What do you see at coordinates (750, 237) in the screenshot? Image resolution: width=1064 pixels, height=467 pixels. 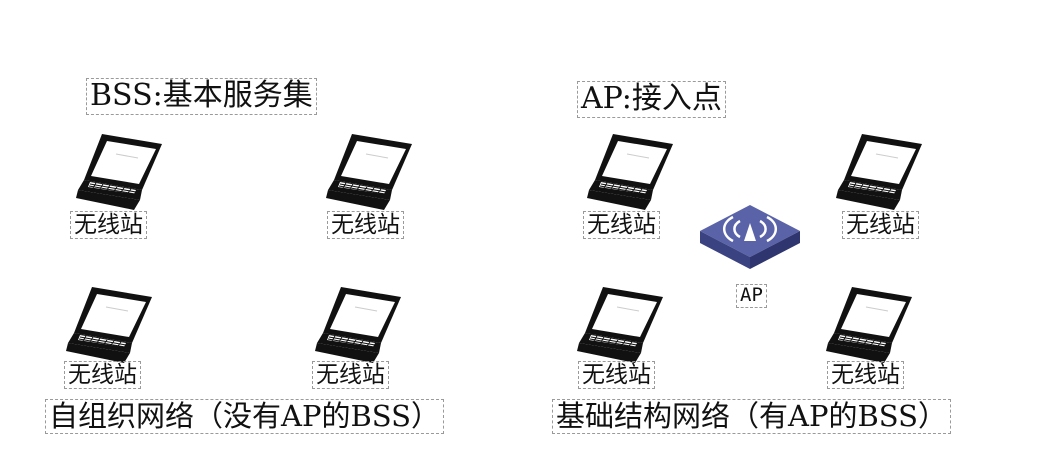 I see `wireless-access-point-icon` at bounding box center [750, 237].